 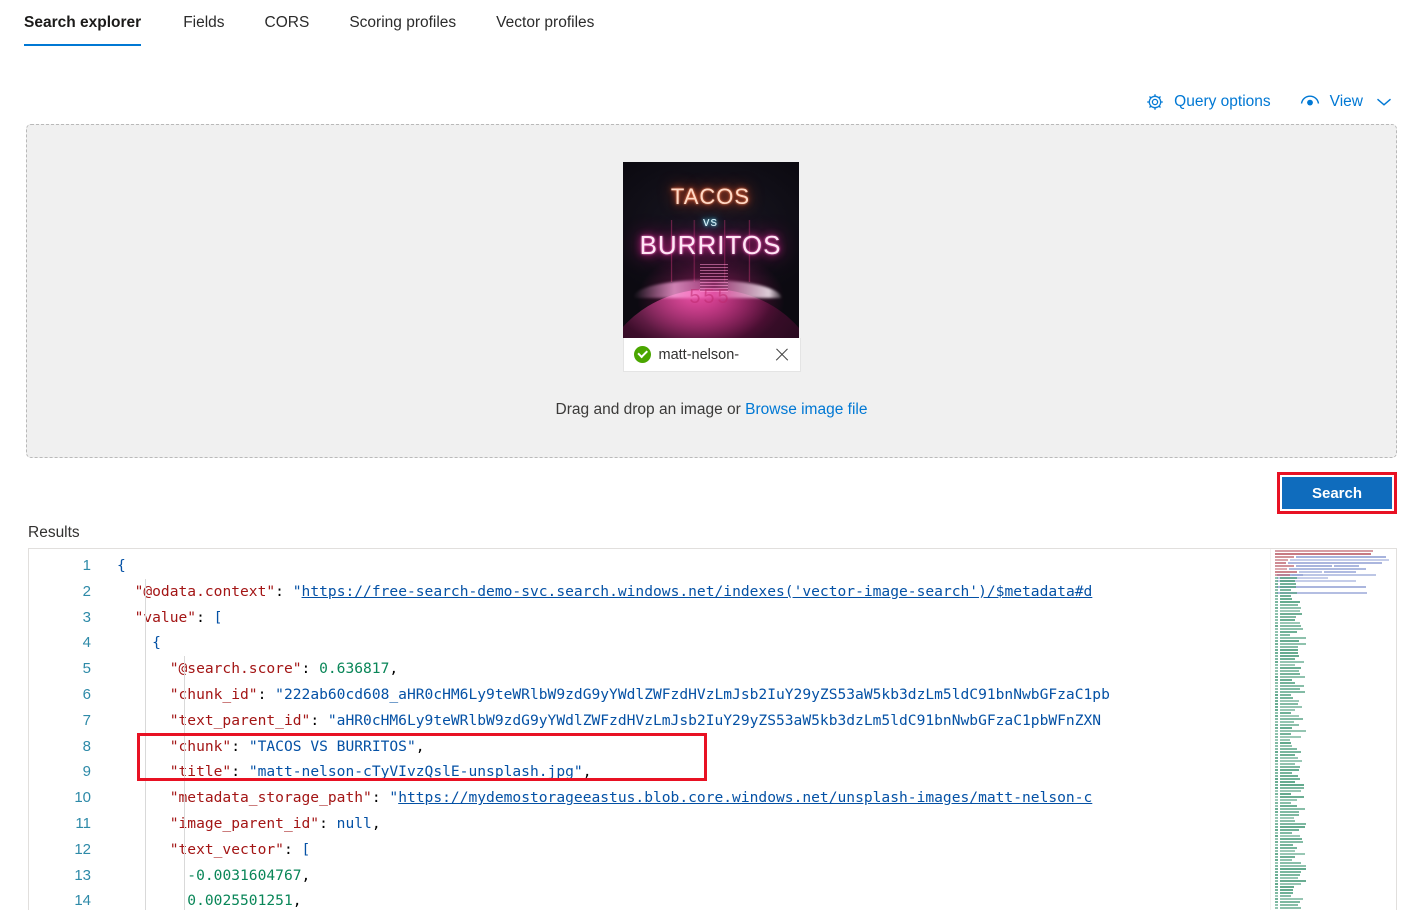 I want to click on code-line: 1{, so click(x=712, y=566).